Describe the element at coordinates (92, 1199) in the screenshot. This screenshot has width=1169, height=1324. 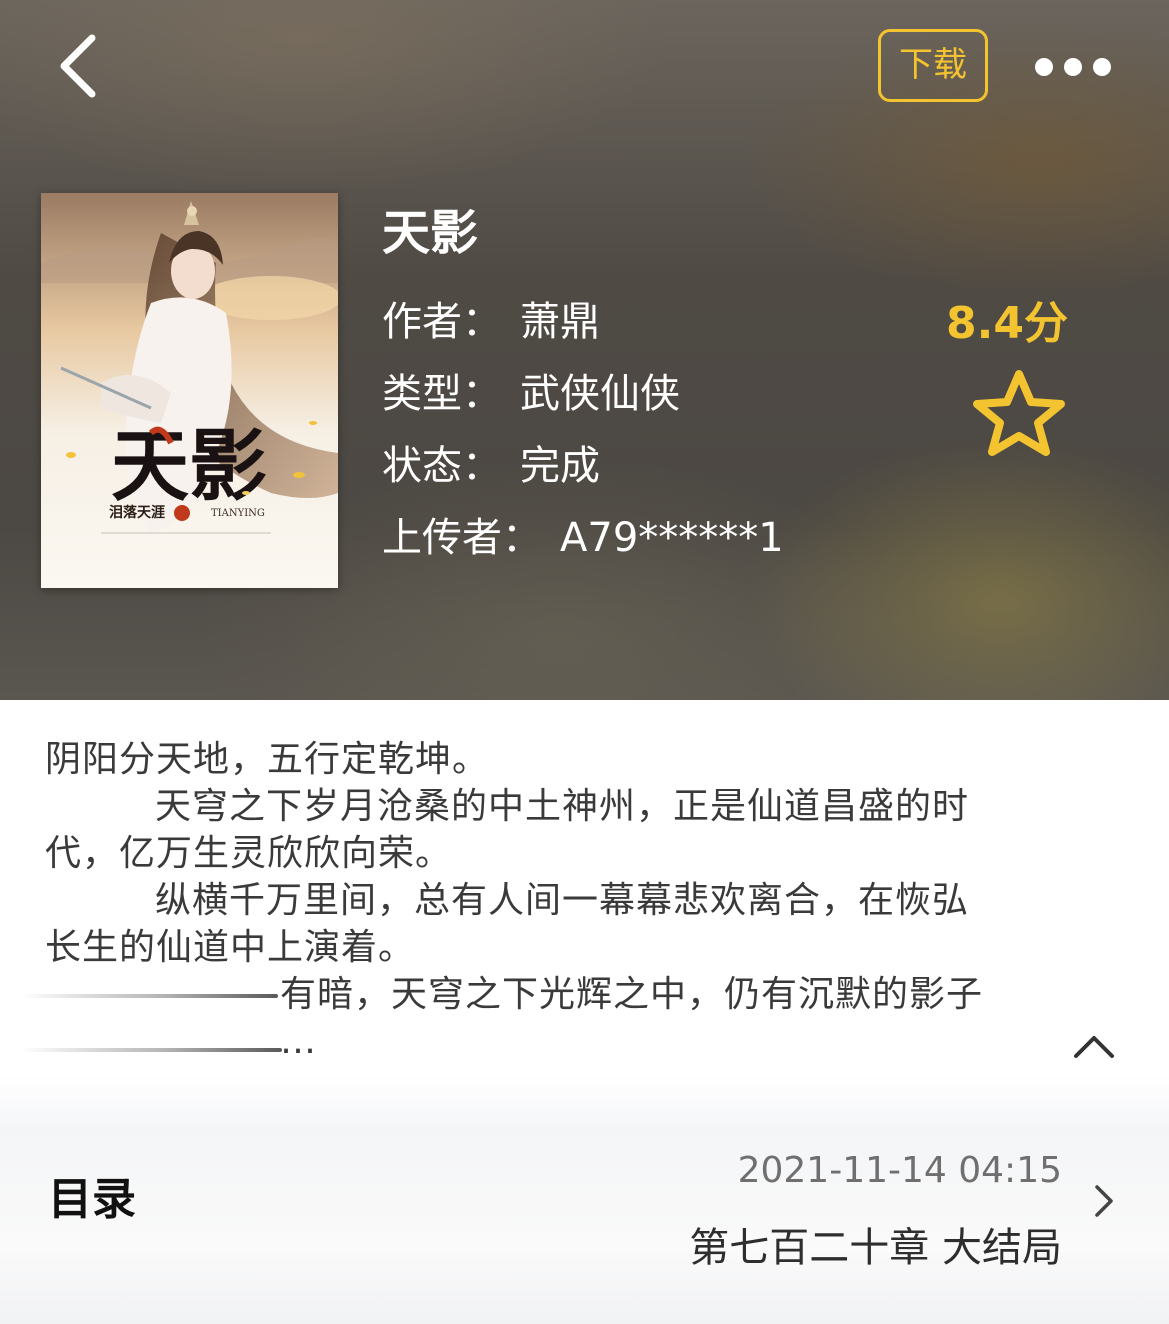
I see `toc-label: 目录` at that location.